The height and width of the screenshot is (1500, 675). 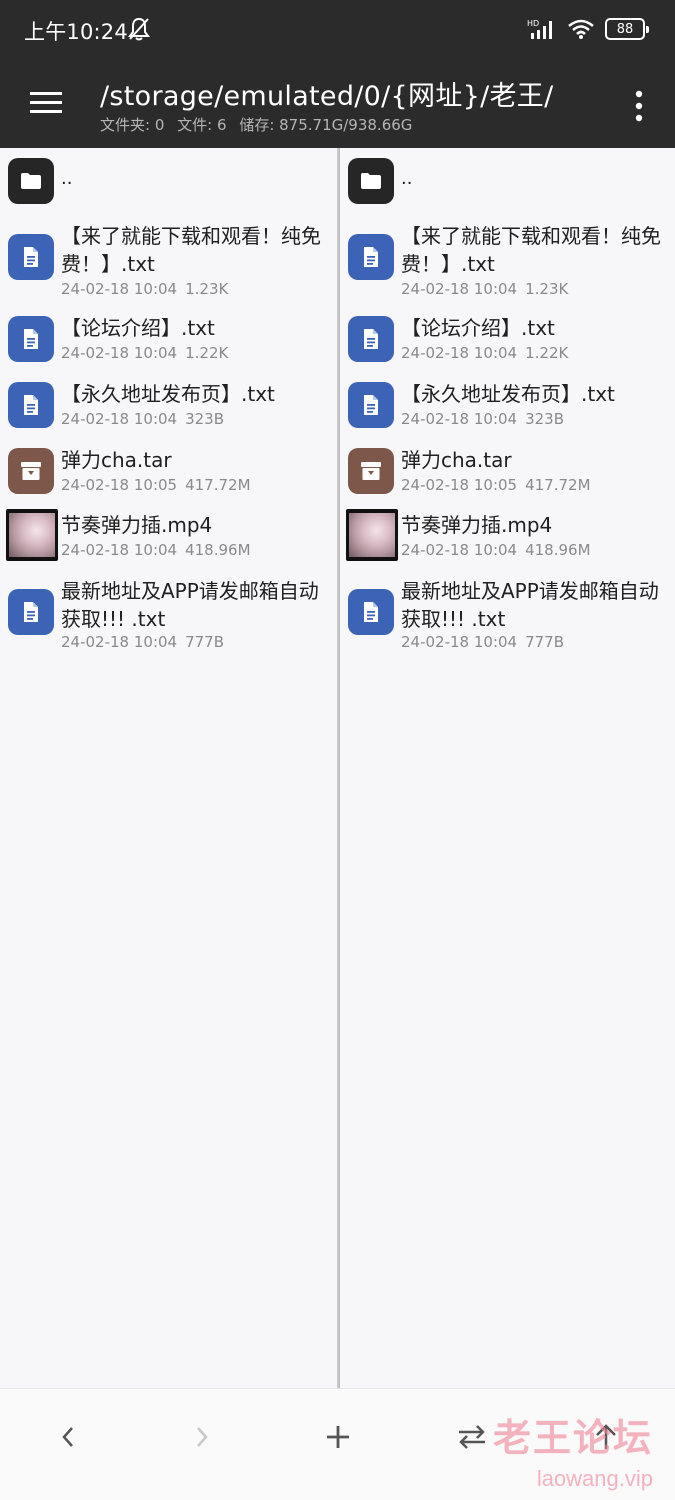 What do you see at coordinates (639, 106) in the screenshot?
I see `more-options-icon` at bounding box center [639, 106].